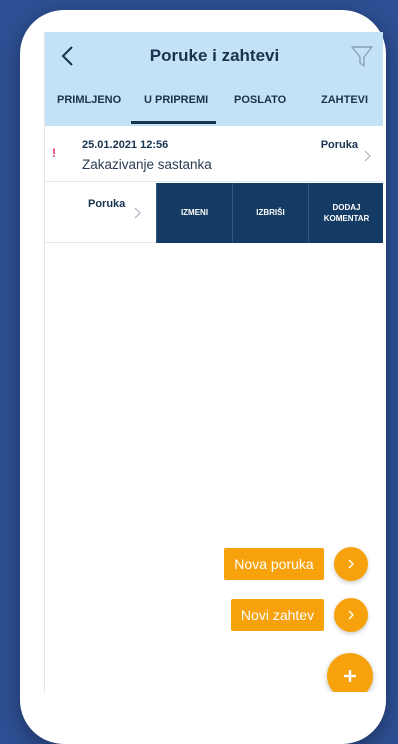 This screenshot has height=744, width=398. I want to click on filter-button, so click(362, 56).